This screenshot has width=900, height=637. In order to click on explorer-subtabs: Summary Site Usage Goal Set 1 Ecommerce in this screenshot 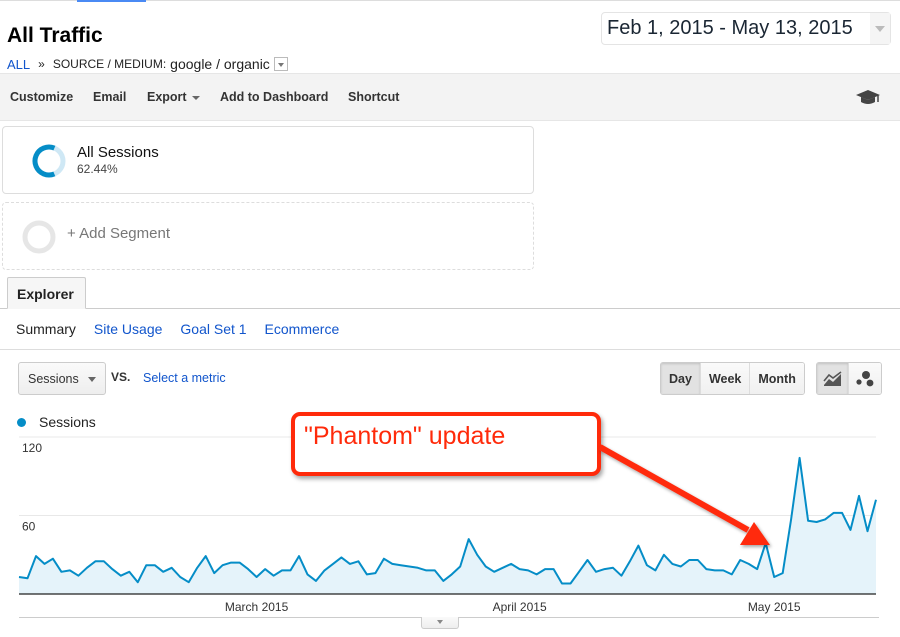, I will do `click(177, 329)`.